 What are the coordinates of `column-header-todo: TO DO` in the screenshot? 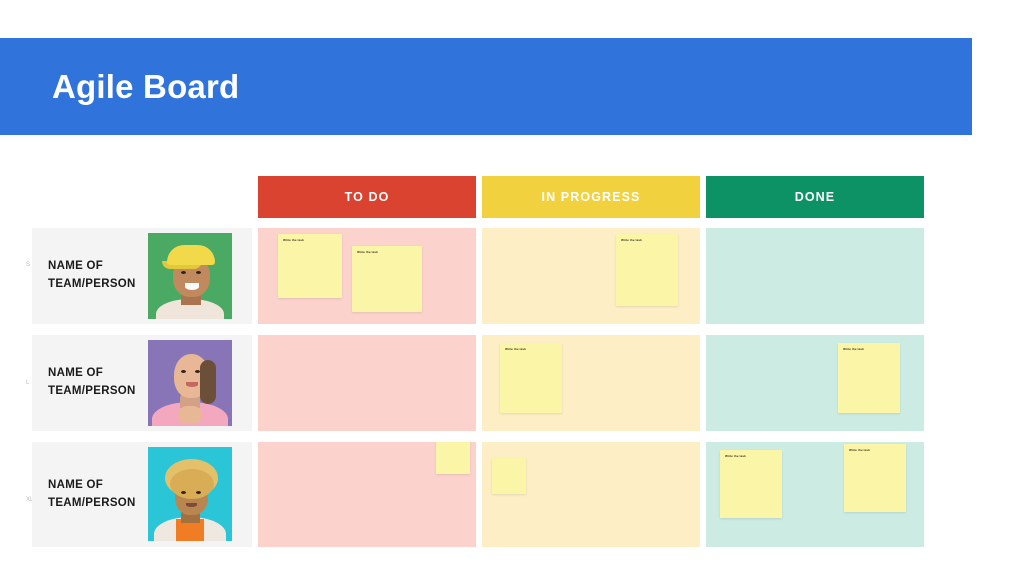 It's located at (367, 197).